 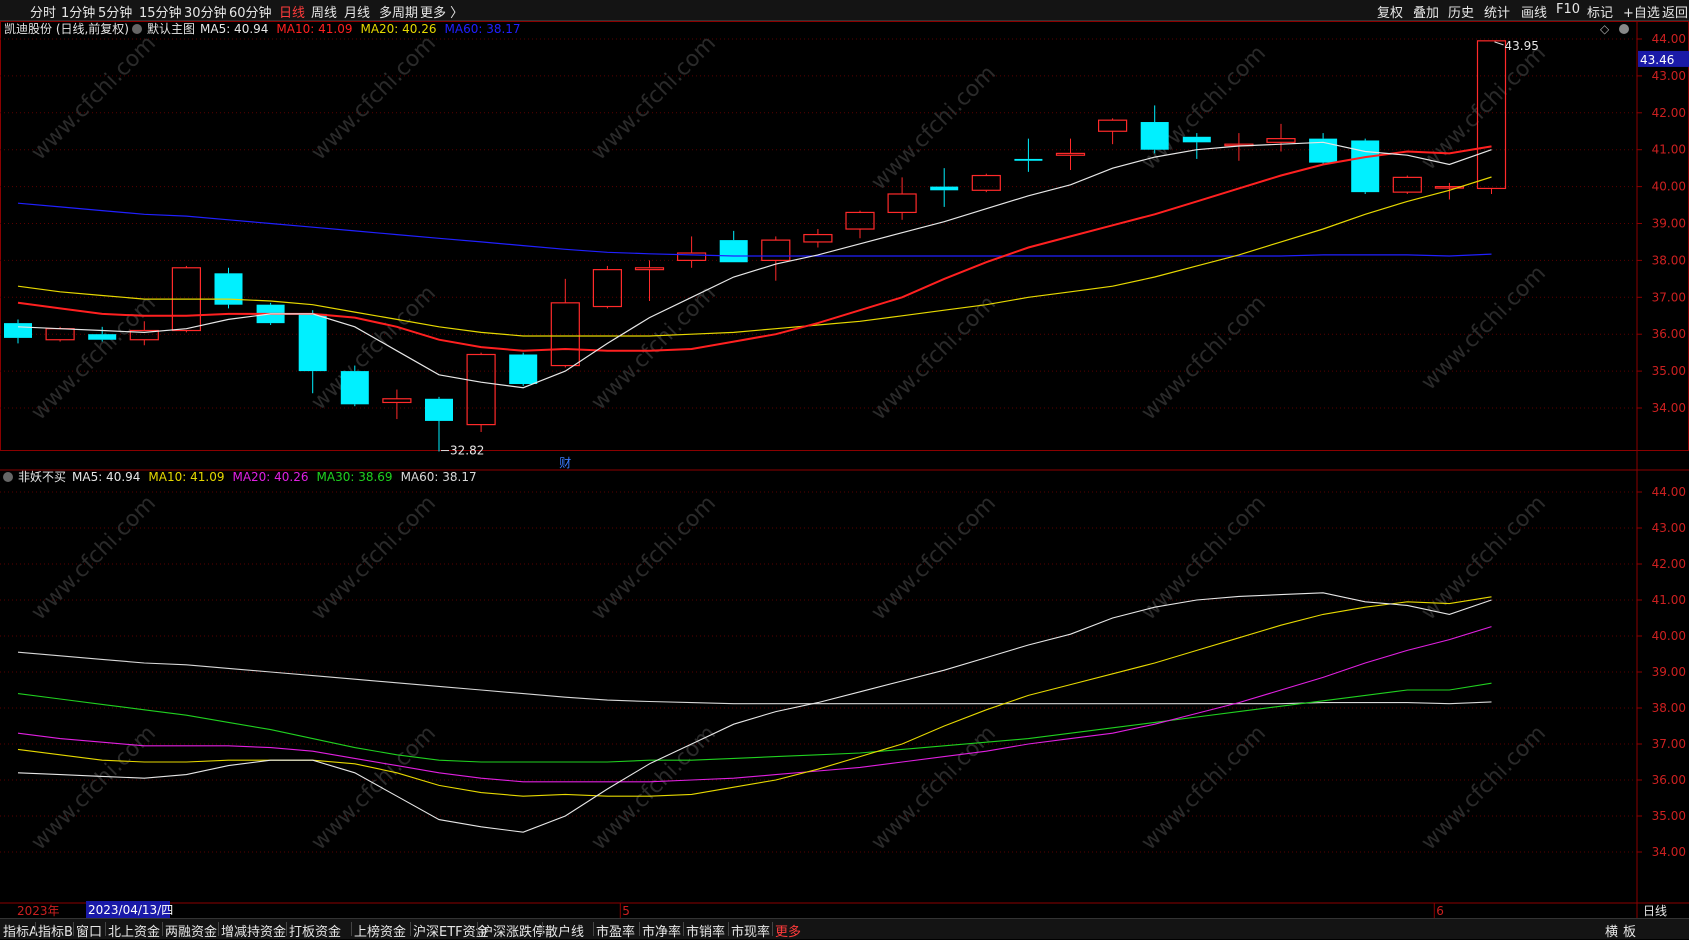 What do you see at coordinates (380, 930) in the screenshot?
I see `bottom-tab-7: 上榜资金` at bounding box center [380, 930].